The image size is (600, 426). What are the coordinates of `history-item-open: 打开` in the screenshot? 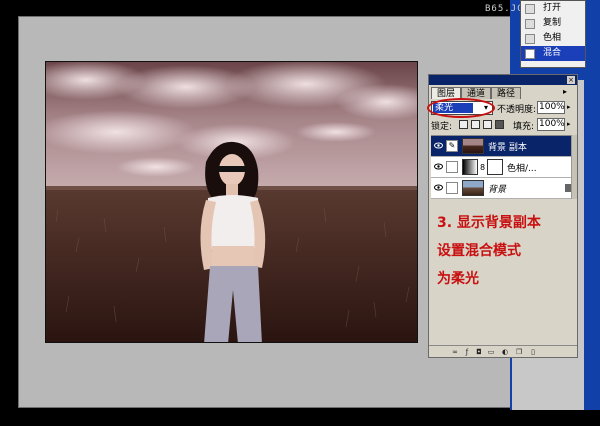 It's located at (553, 8).